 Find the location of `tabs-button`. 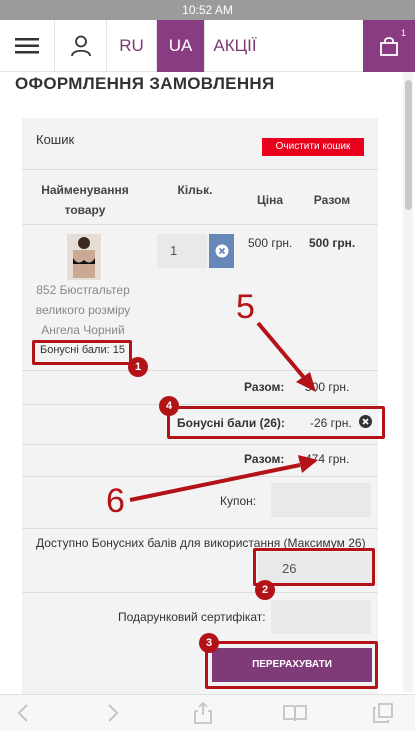

tabs-button is located at coordinates (383, 713).